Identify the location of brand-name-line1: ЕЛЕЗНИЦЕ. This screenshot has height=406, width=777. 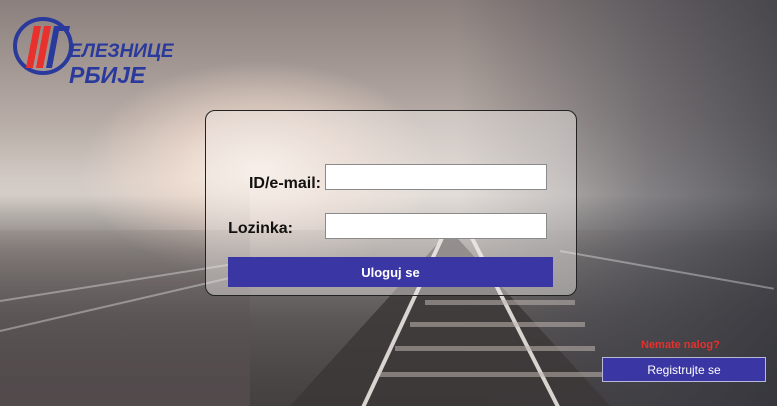
(121, 51).